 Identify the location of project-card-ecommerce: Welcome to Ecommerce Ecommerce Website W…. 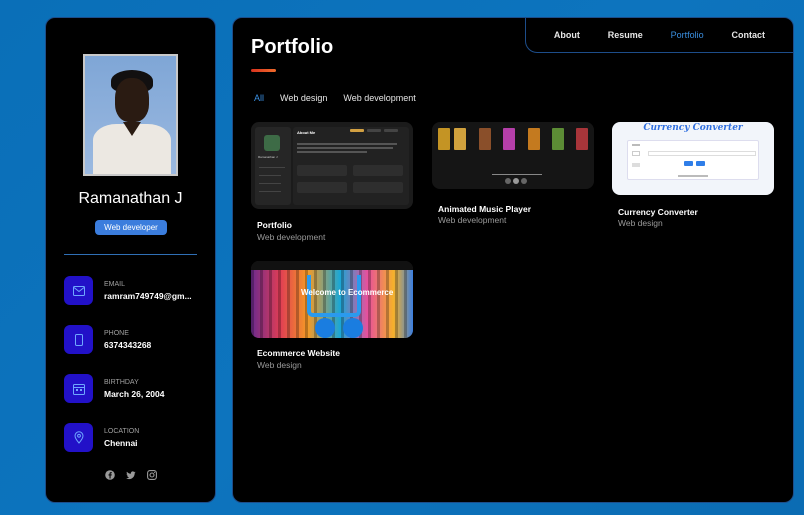
(332, 318).